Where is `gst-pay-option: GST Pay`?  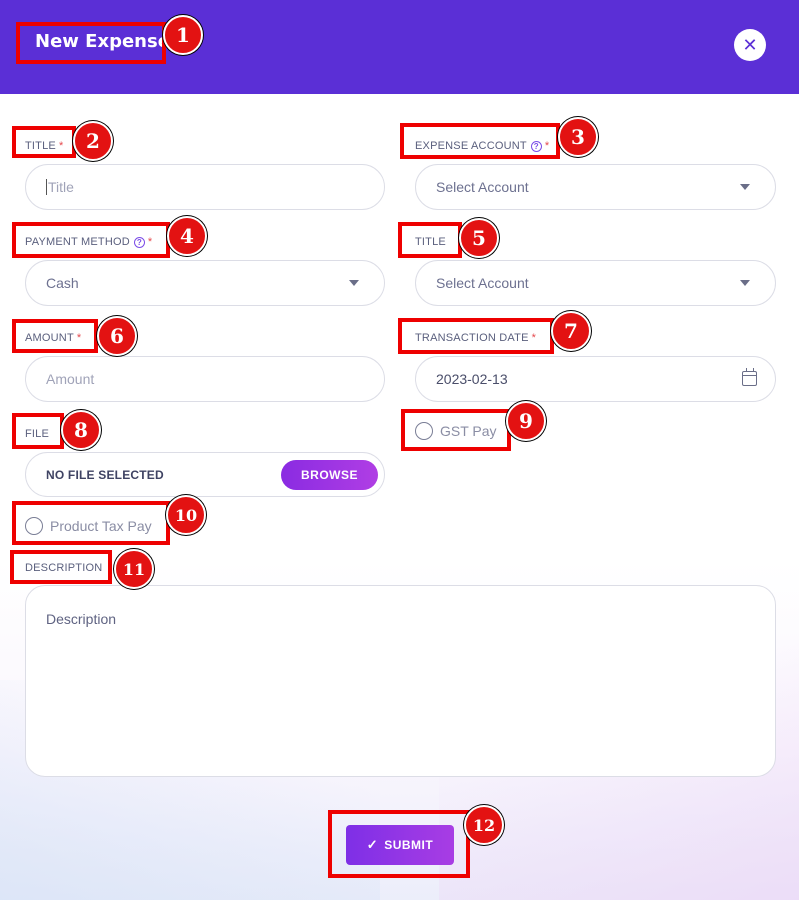 gst-pay-option: GST Pay is located at coordinates (456, 431).